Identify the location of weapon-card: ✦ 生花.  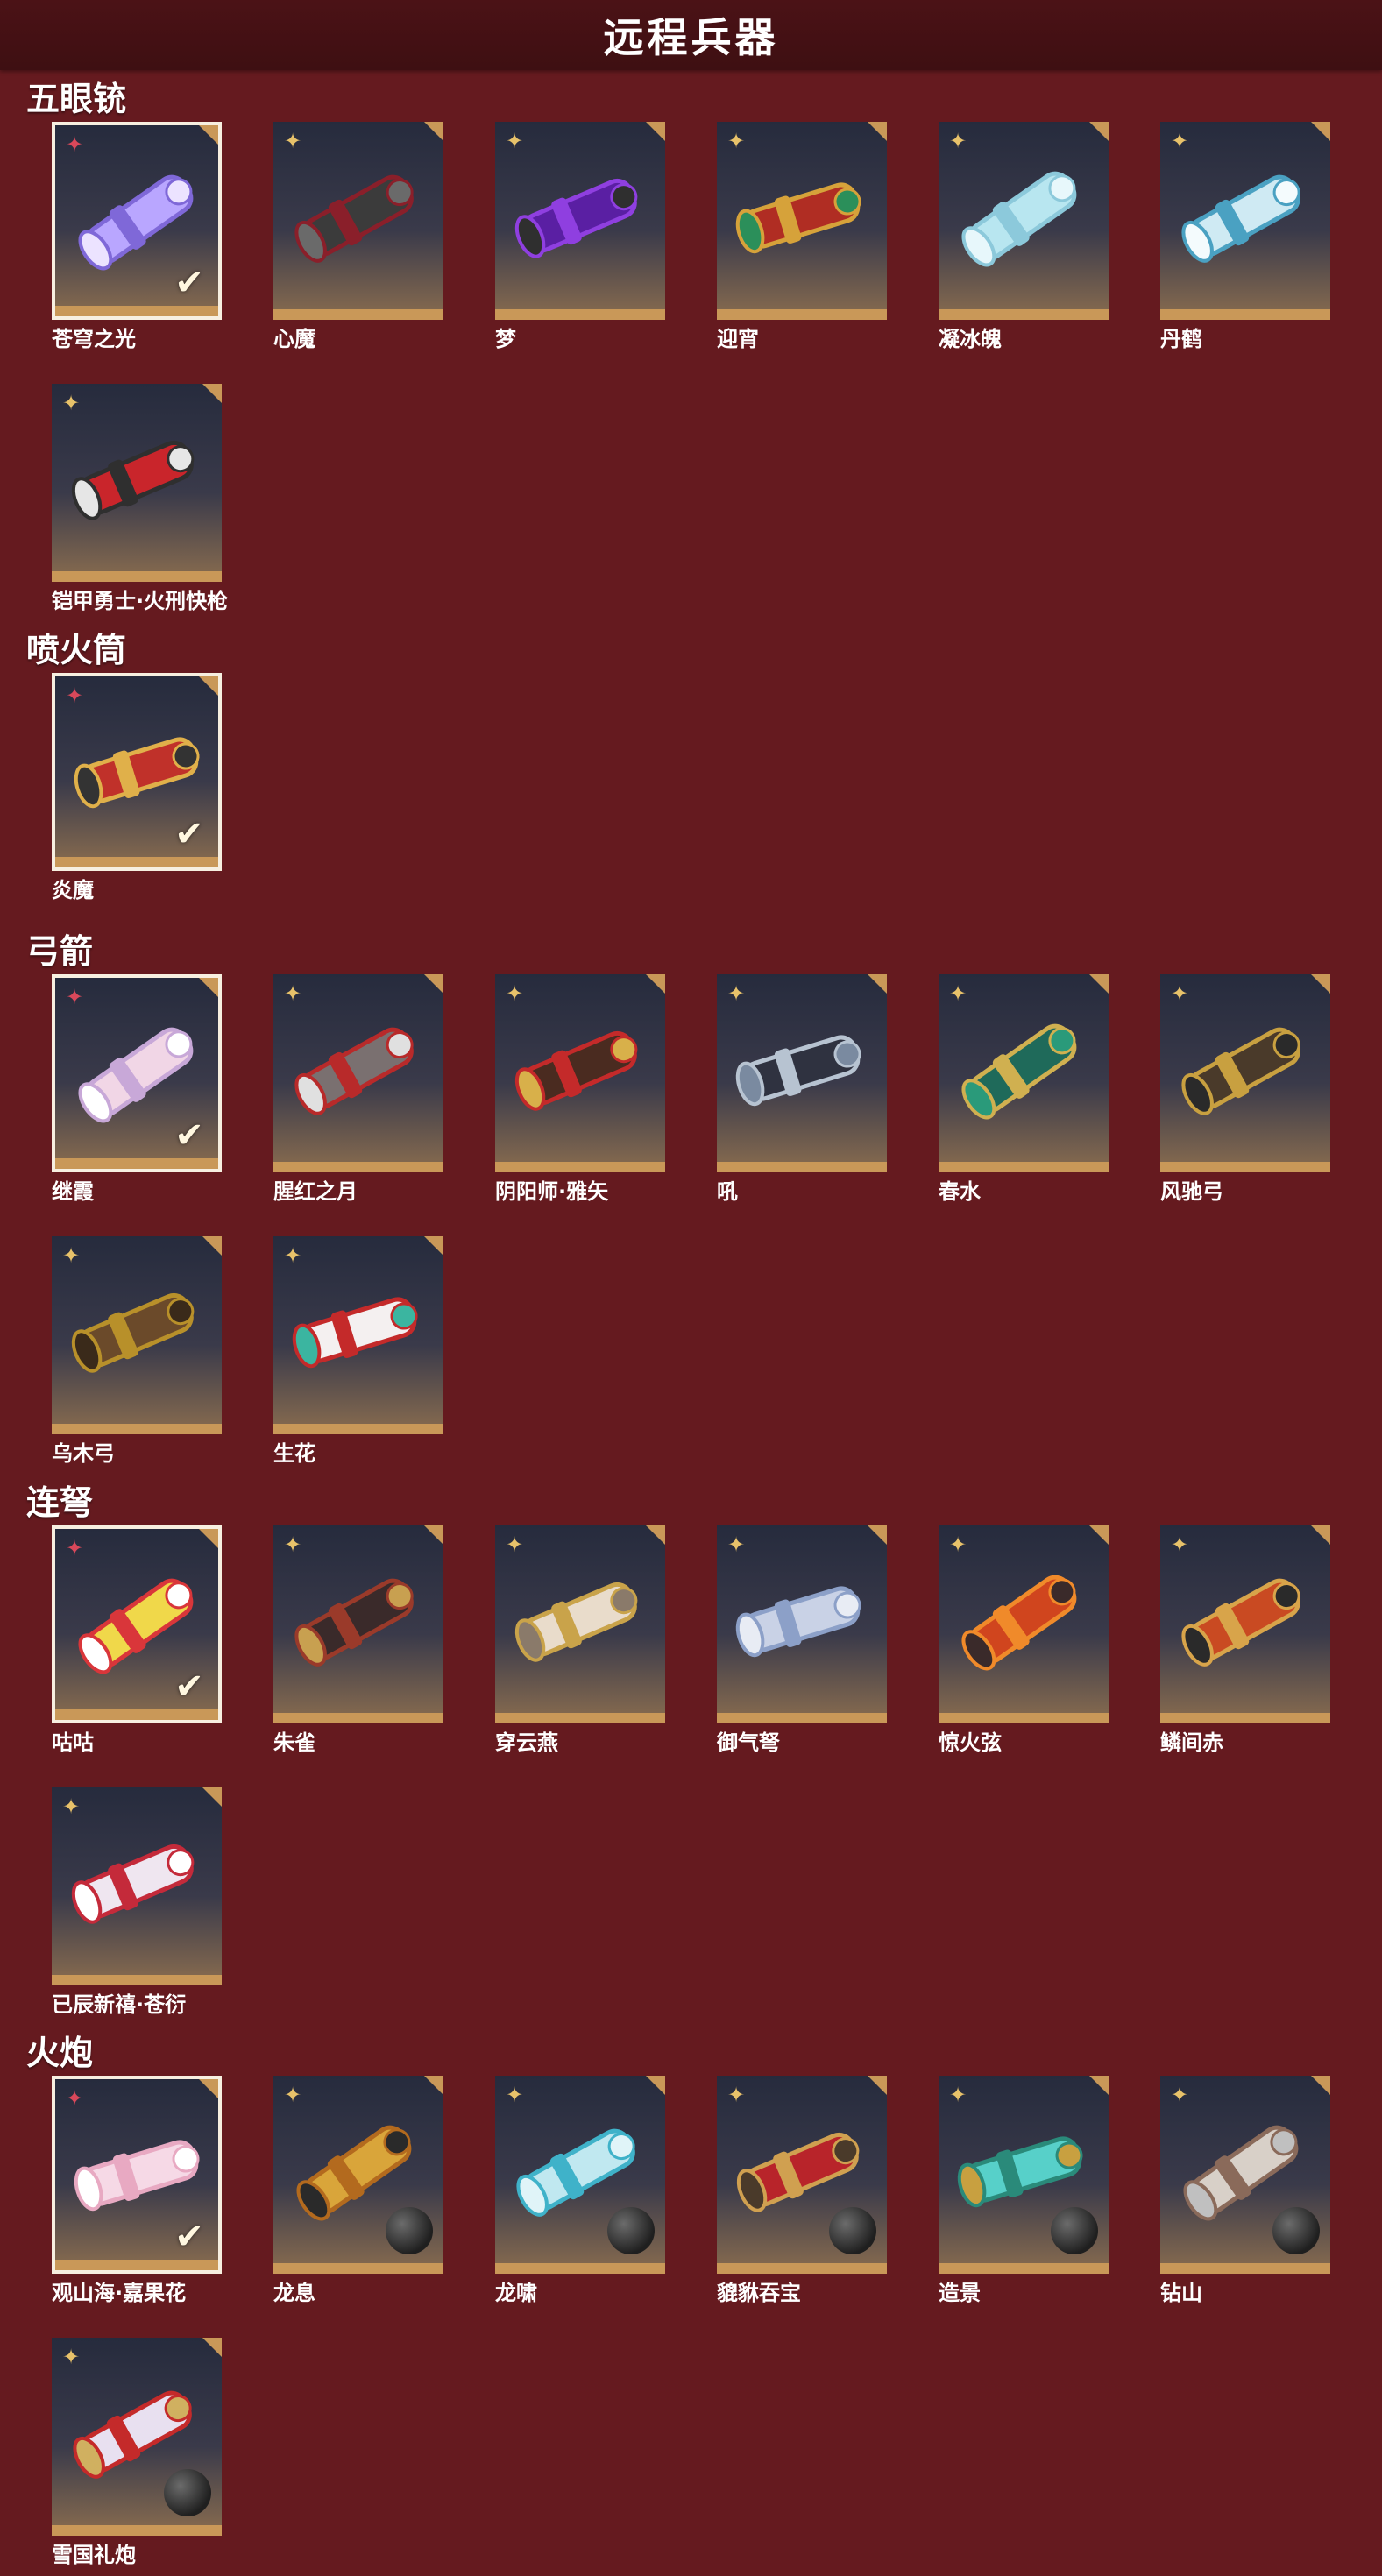
(358, 1352).